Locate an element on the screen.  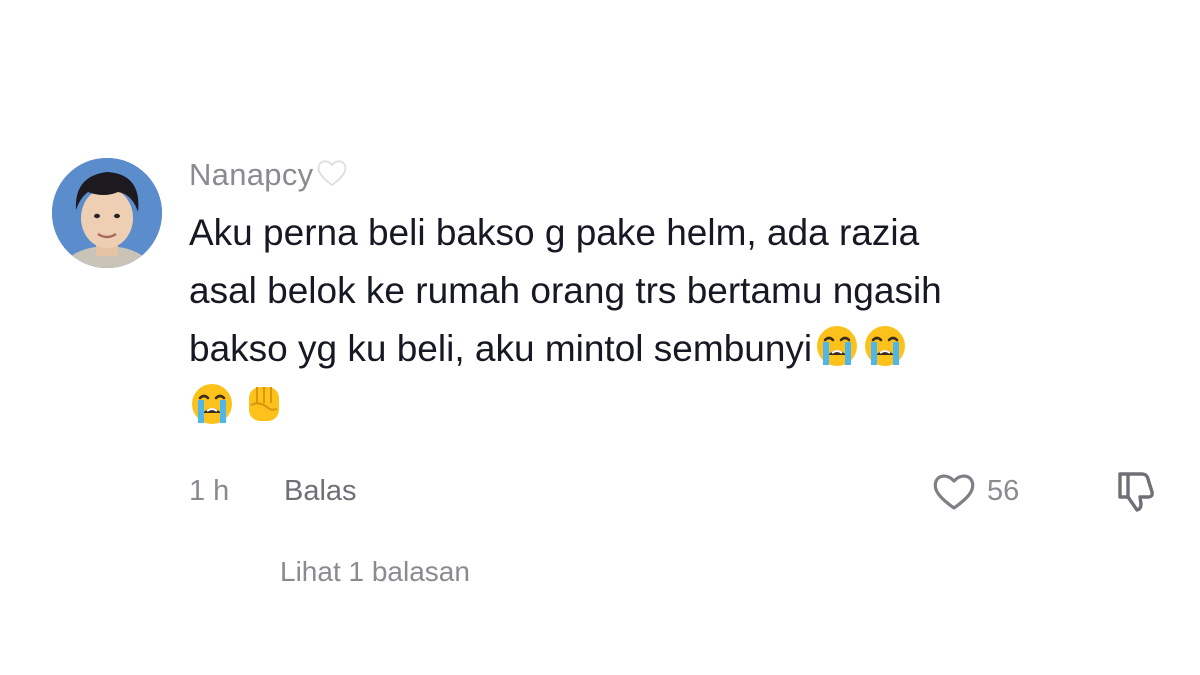
comment-text-segment: bakso yg ku beli, aku mintol sembunyi is located at coordinates (501, 348).